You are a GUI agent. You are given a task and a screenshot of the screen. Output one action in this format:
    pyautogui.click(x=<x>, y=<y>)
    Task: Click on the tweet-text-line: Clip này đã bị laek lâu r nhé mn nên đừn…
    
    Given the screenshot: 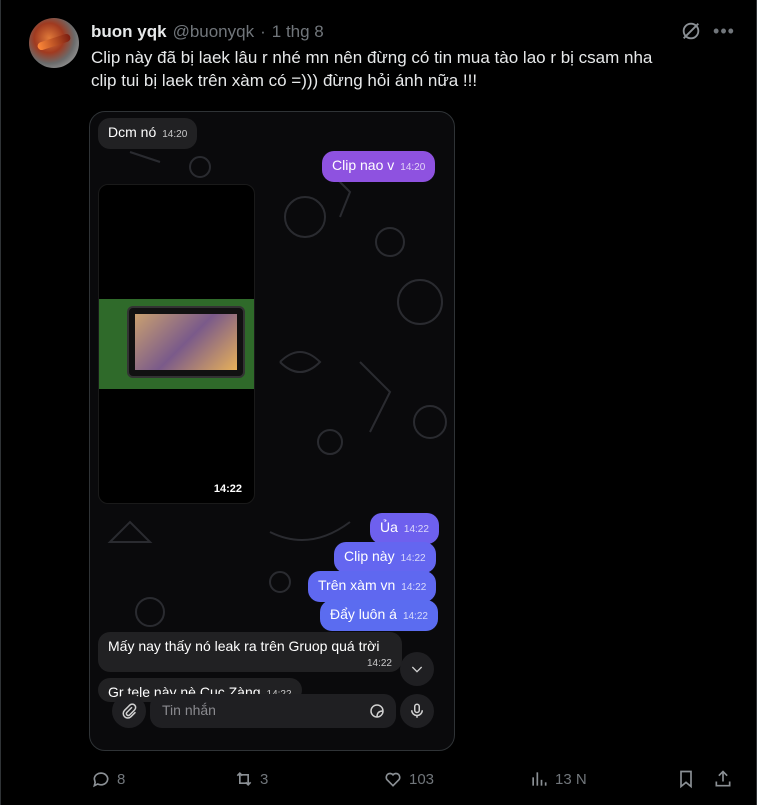 What is the action you would take?
    pyautogui.click(x=372, y=57)
    